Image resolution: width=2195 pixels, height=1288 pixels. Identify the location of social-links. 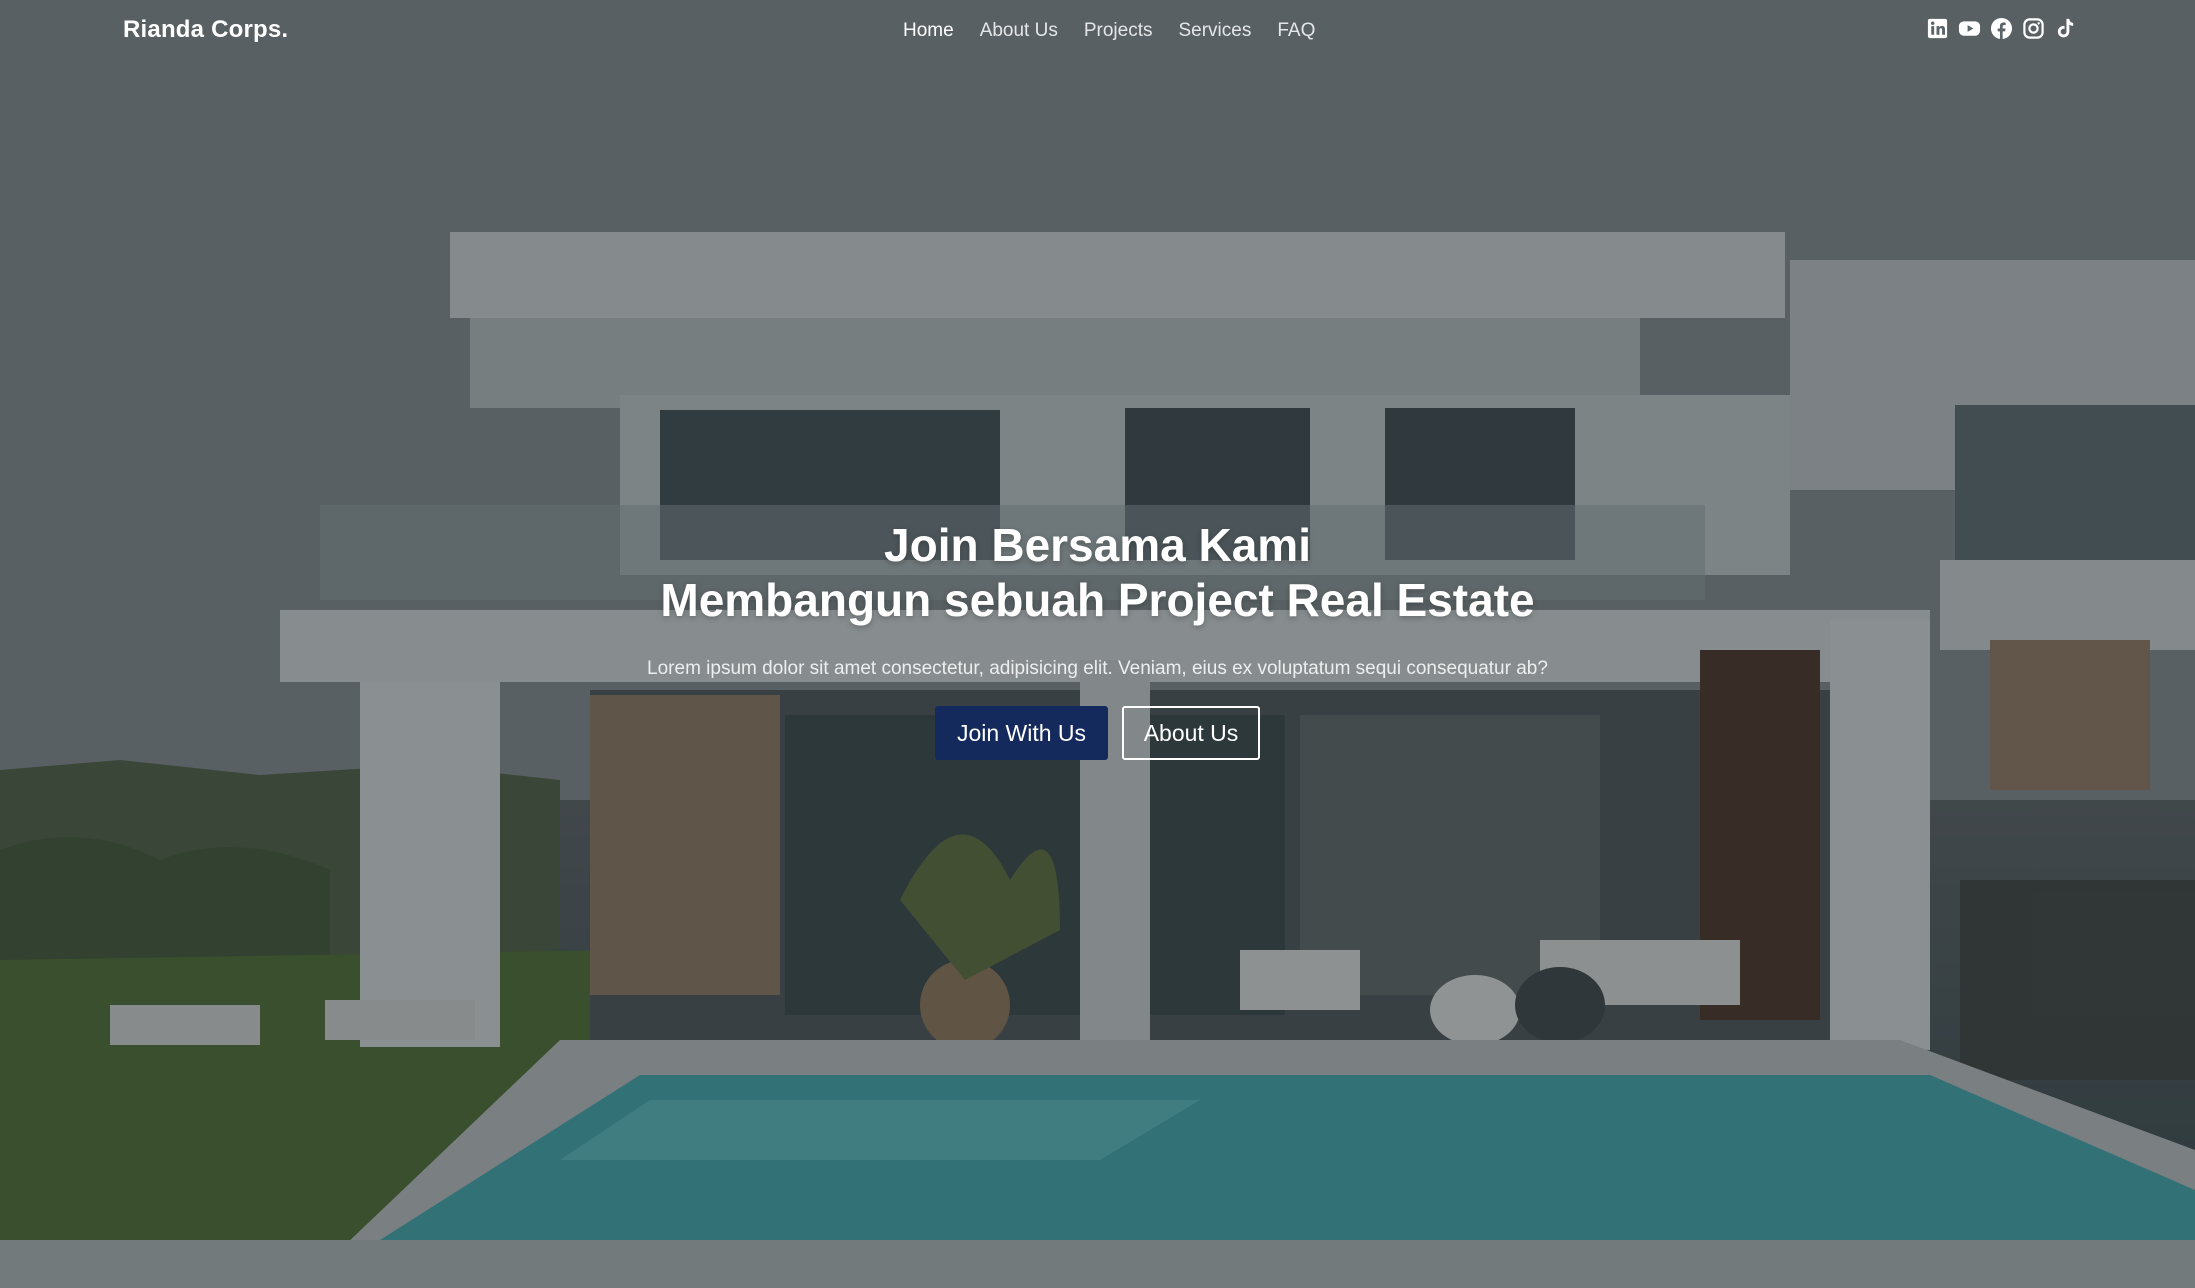
(2001, 28).